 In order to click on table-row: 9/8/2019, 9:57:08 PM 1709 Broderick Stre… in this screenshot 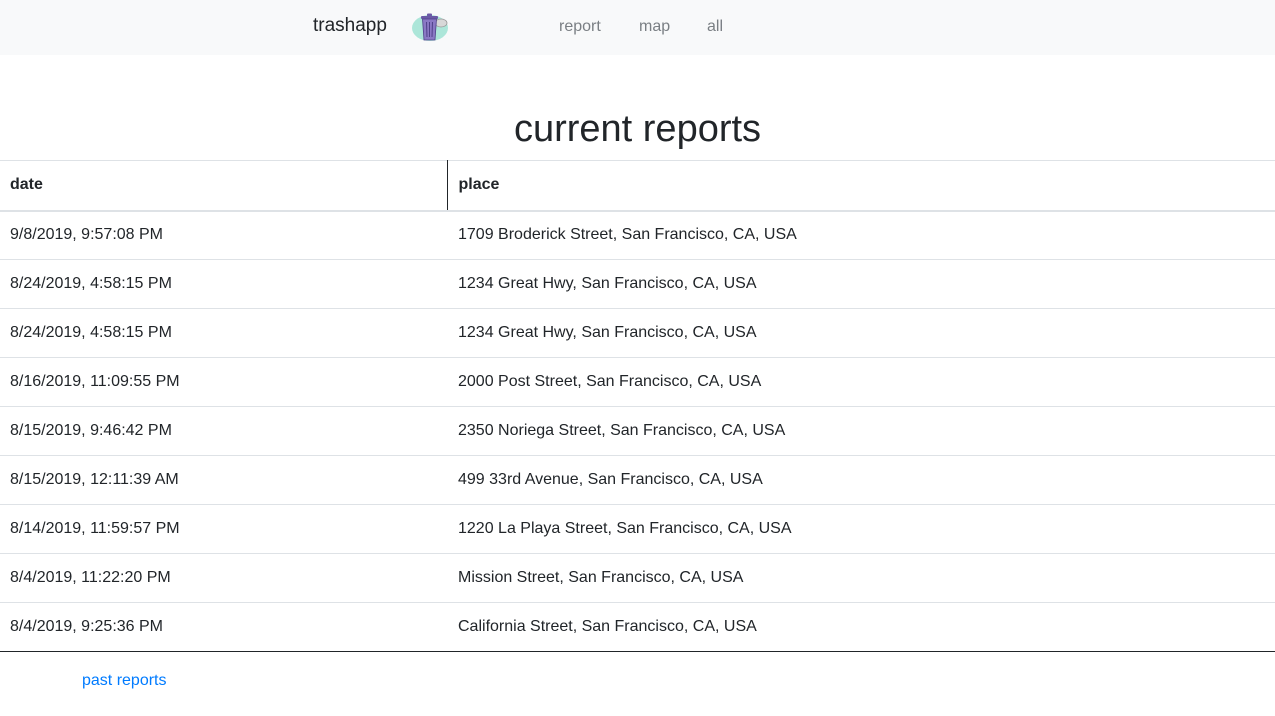, I will do `click(637, 235)`.